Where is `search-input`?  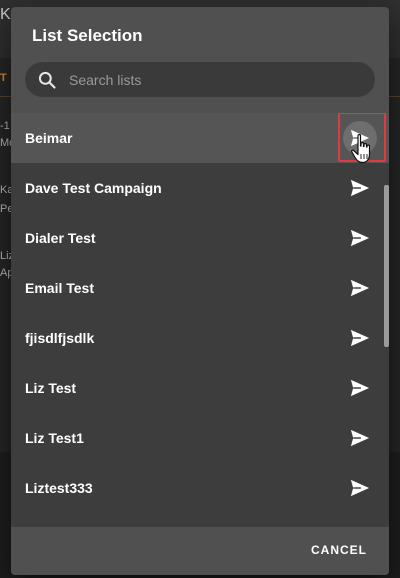 search-input is located at coordinates (214, 79).